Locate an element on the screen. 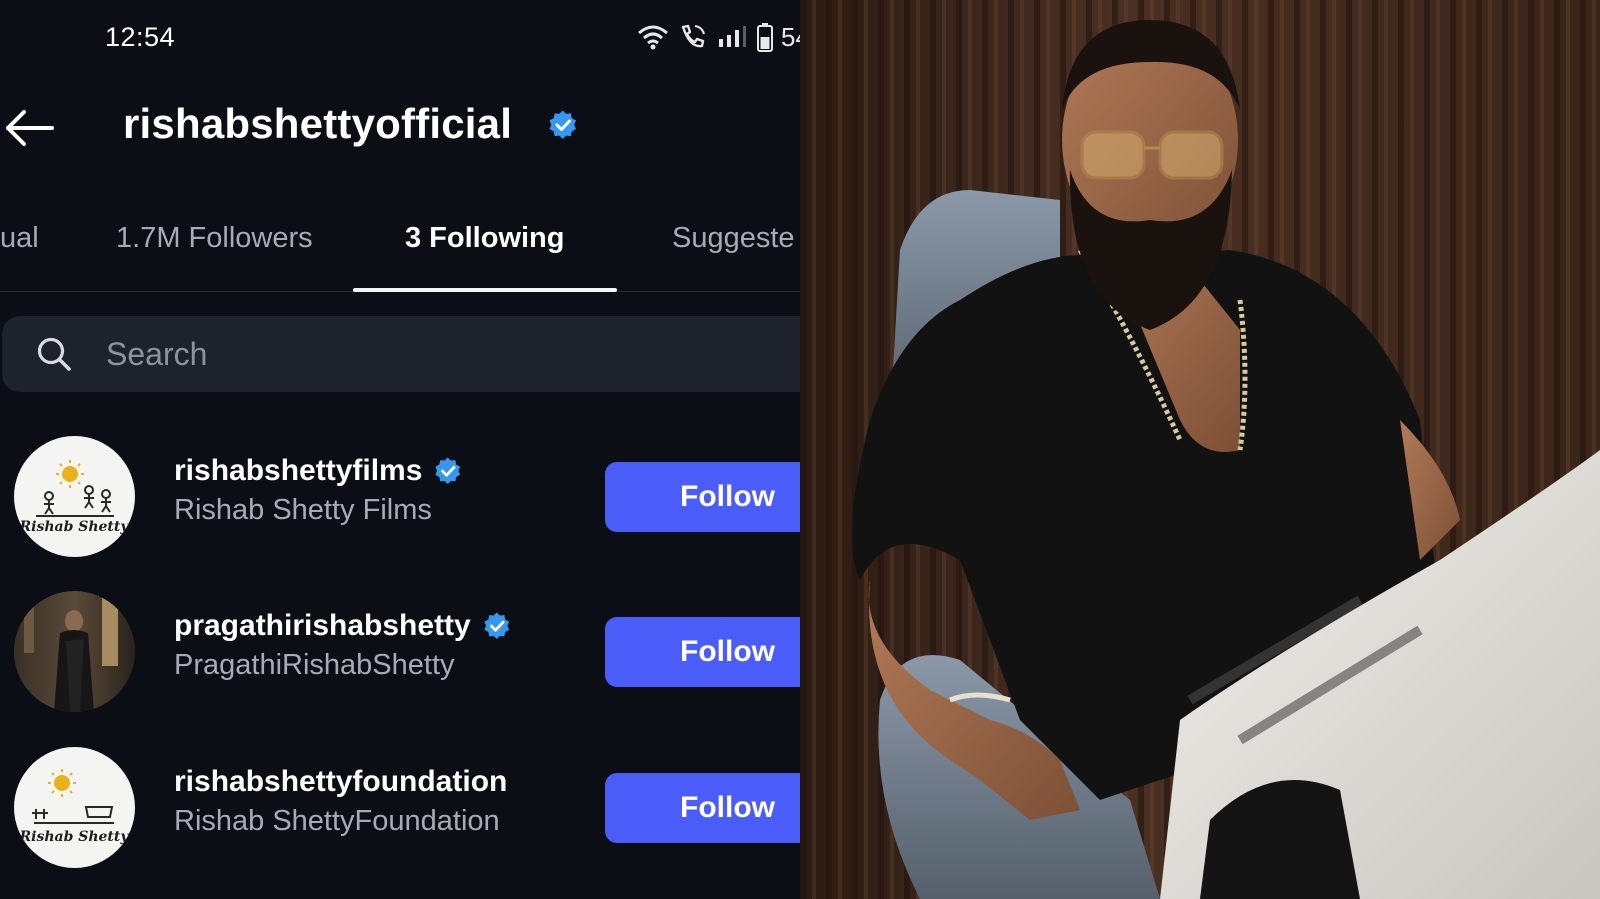 This screenshot has height=899, width=1600. user-full-name: Rishab Shetty Films is located at coordinates (303, 510).